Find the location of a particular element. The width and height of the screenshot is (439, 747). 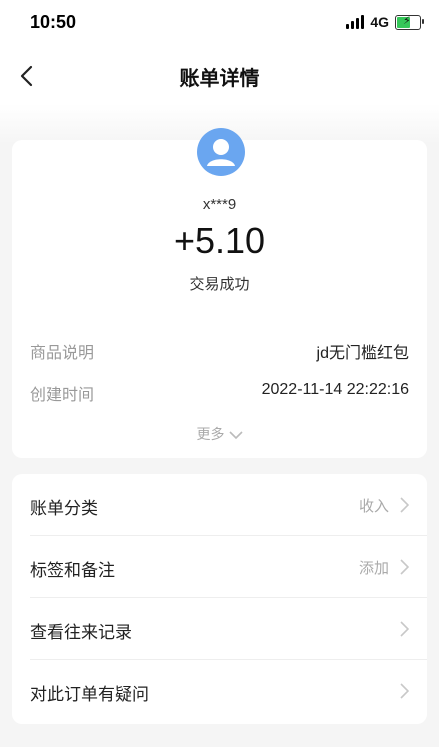

status-bar: 10:50 4G ⚡ is located at coordinates (219, 24).